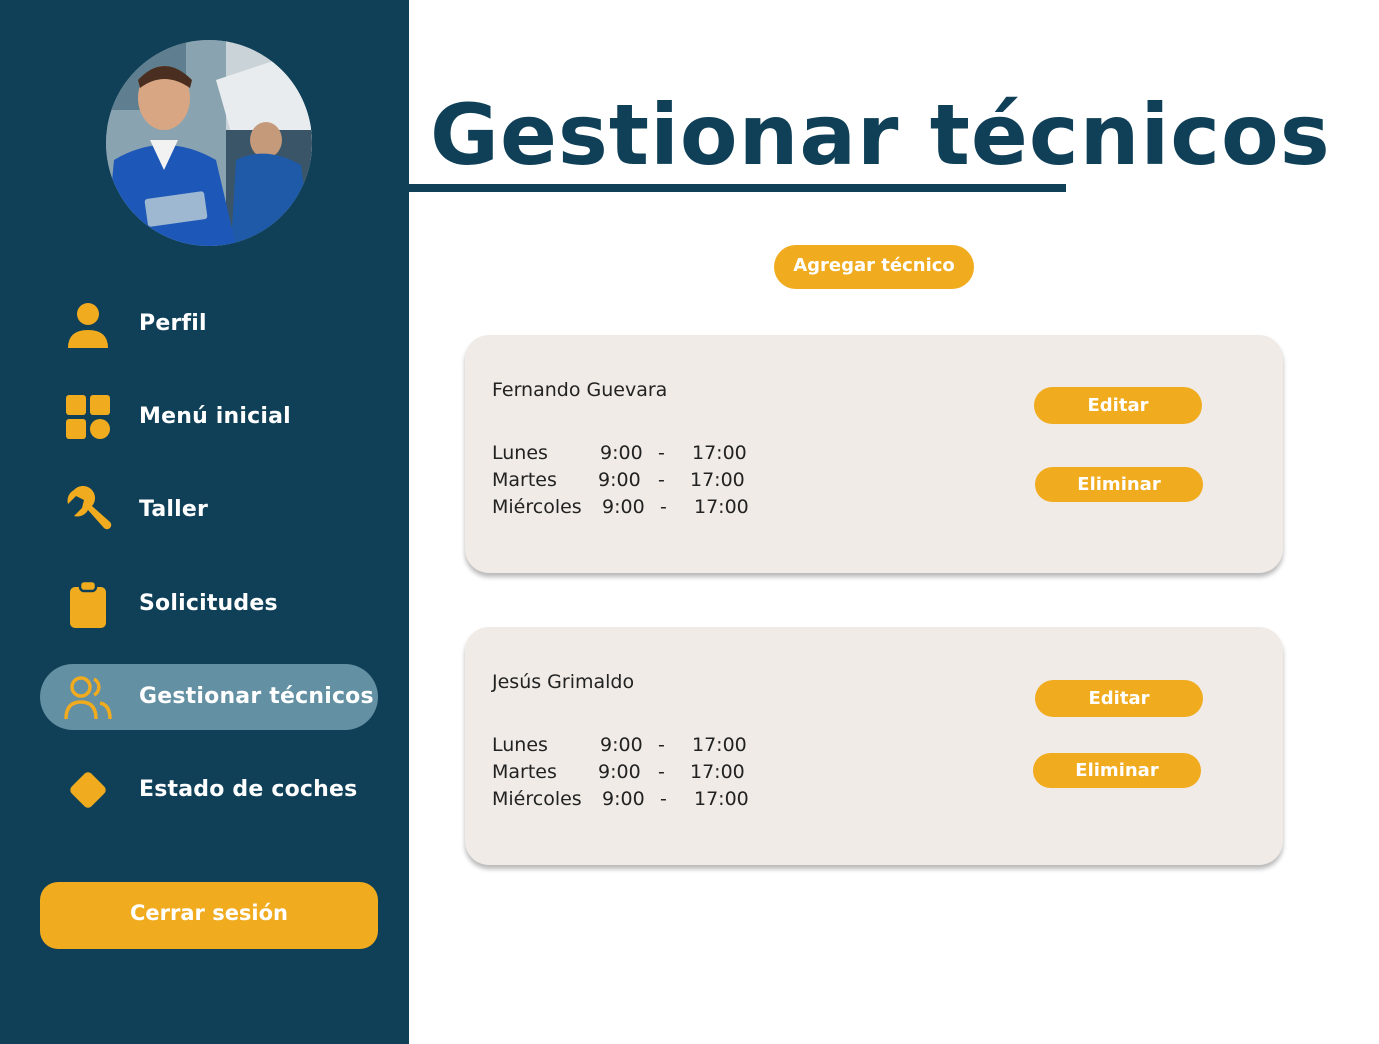 The width and height of the screenshot is (1379, 1044). I want to click on avatar, so click(209, 143).